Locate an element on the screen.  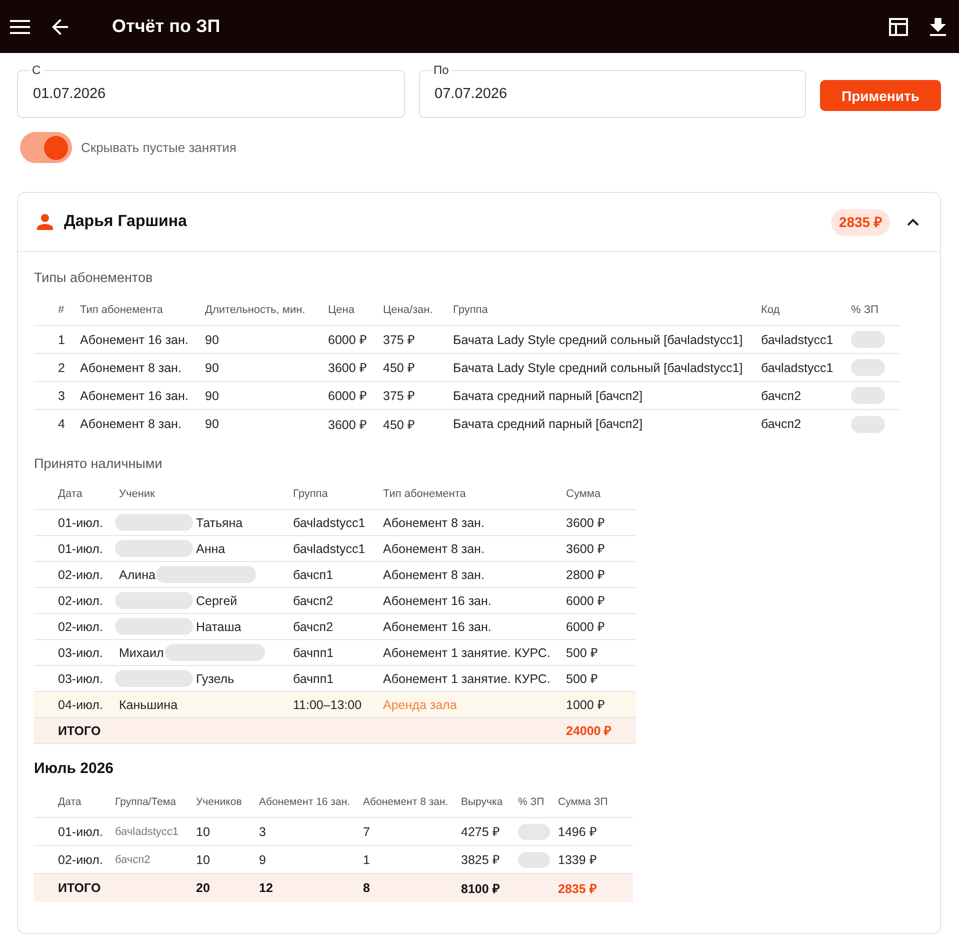
column-header: Дата is located at coordinates (69, 802).